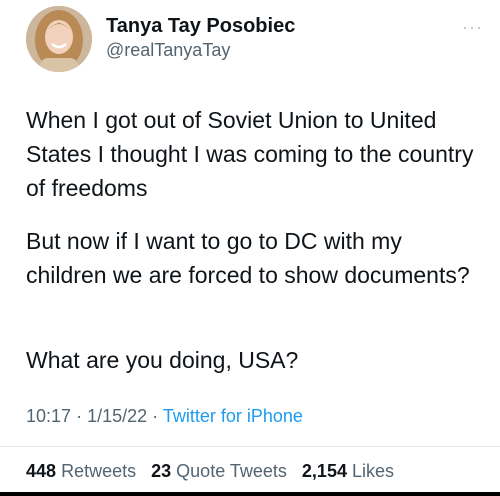 This screenshot has width=500, height=496. I want to click on retweets-stat: 448 Retweets, so click(81, 471).